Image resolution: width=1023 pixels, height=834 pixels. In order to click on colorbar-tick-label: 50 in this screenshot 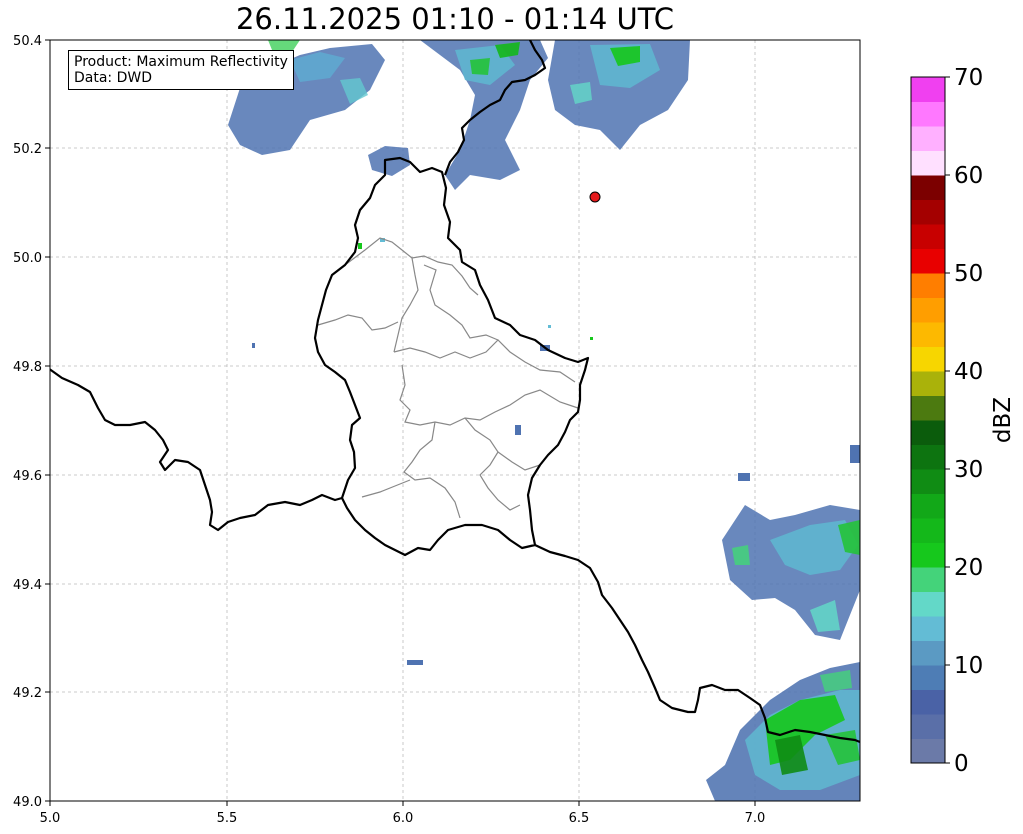, I will do `click(968, 274)`.